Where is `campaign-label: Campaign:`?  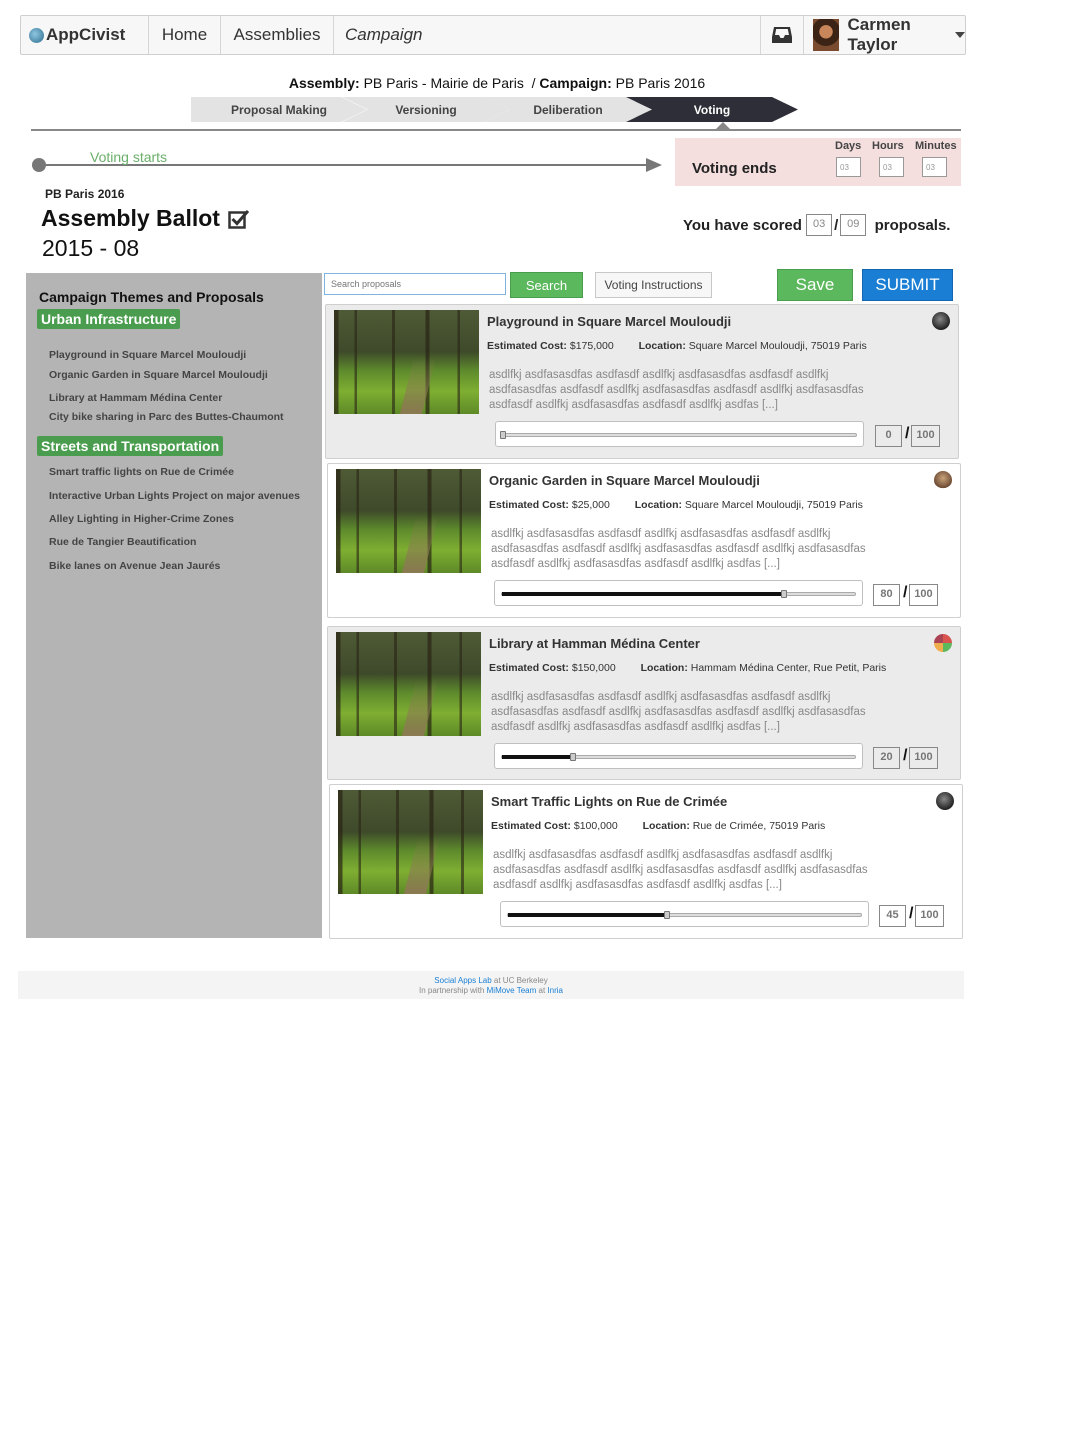 campaign-label: Campaign: is located at coordinates (575, 83).